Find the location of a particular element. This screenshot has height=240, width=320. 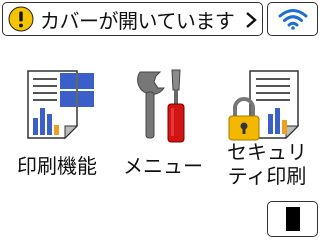

wifi-button is located at coordinates (292, 19).